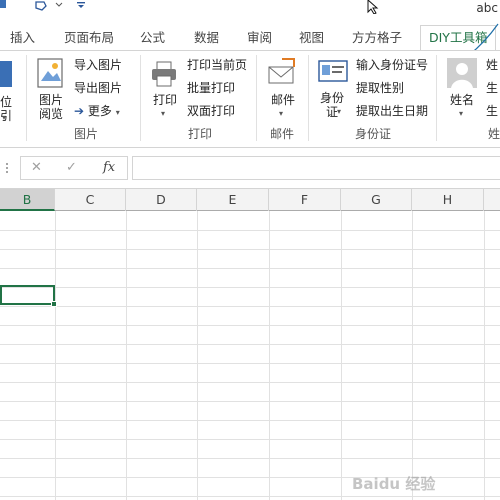  I want to click on name-large-label: 姓名, so click(462, 100).